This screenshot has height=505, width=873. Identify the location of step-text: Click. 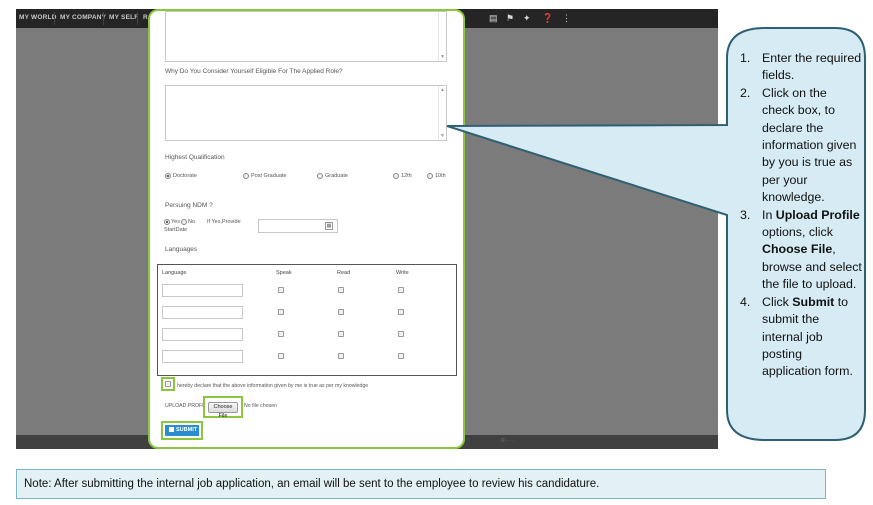
(777, 301).